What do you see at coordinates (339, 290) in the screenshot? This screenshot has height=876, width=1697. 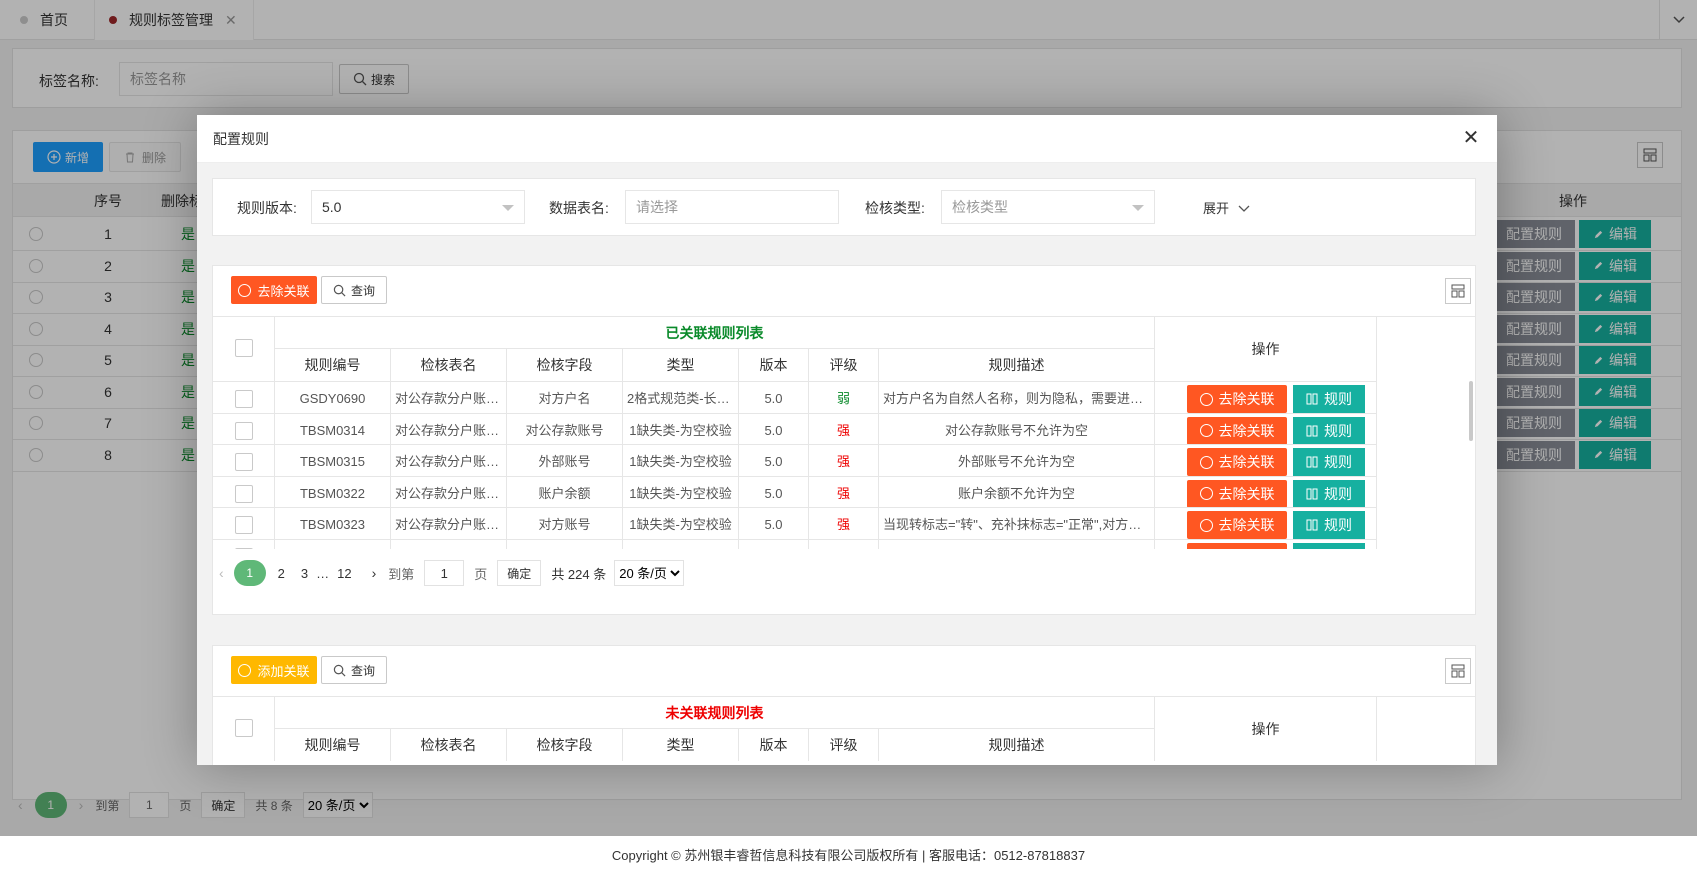 I see `search-icon` at bounding box center [339, 290].